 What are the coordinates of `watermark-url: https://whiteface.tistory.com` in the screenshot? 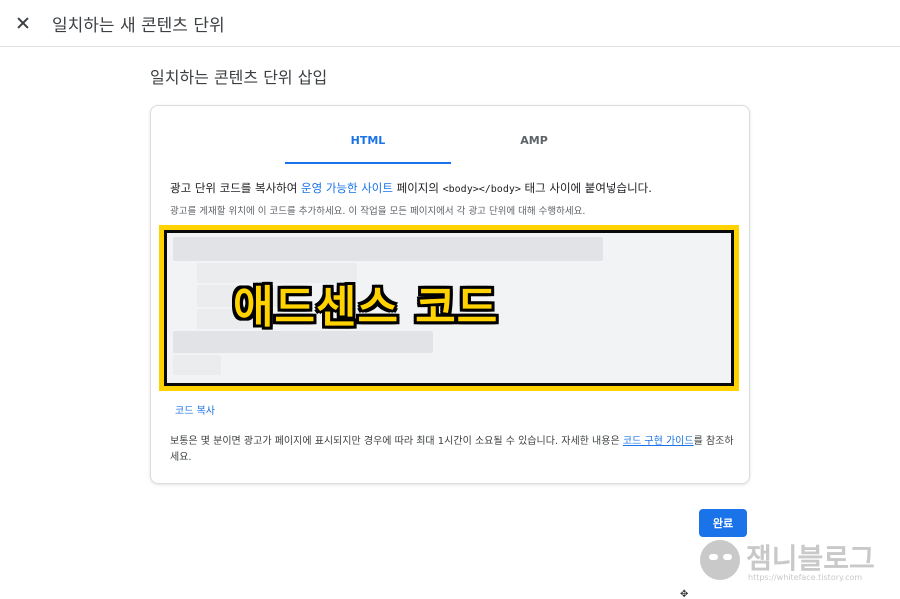 It's located at (805, 577).